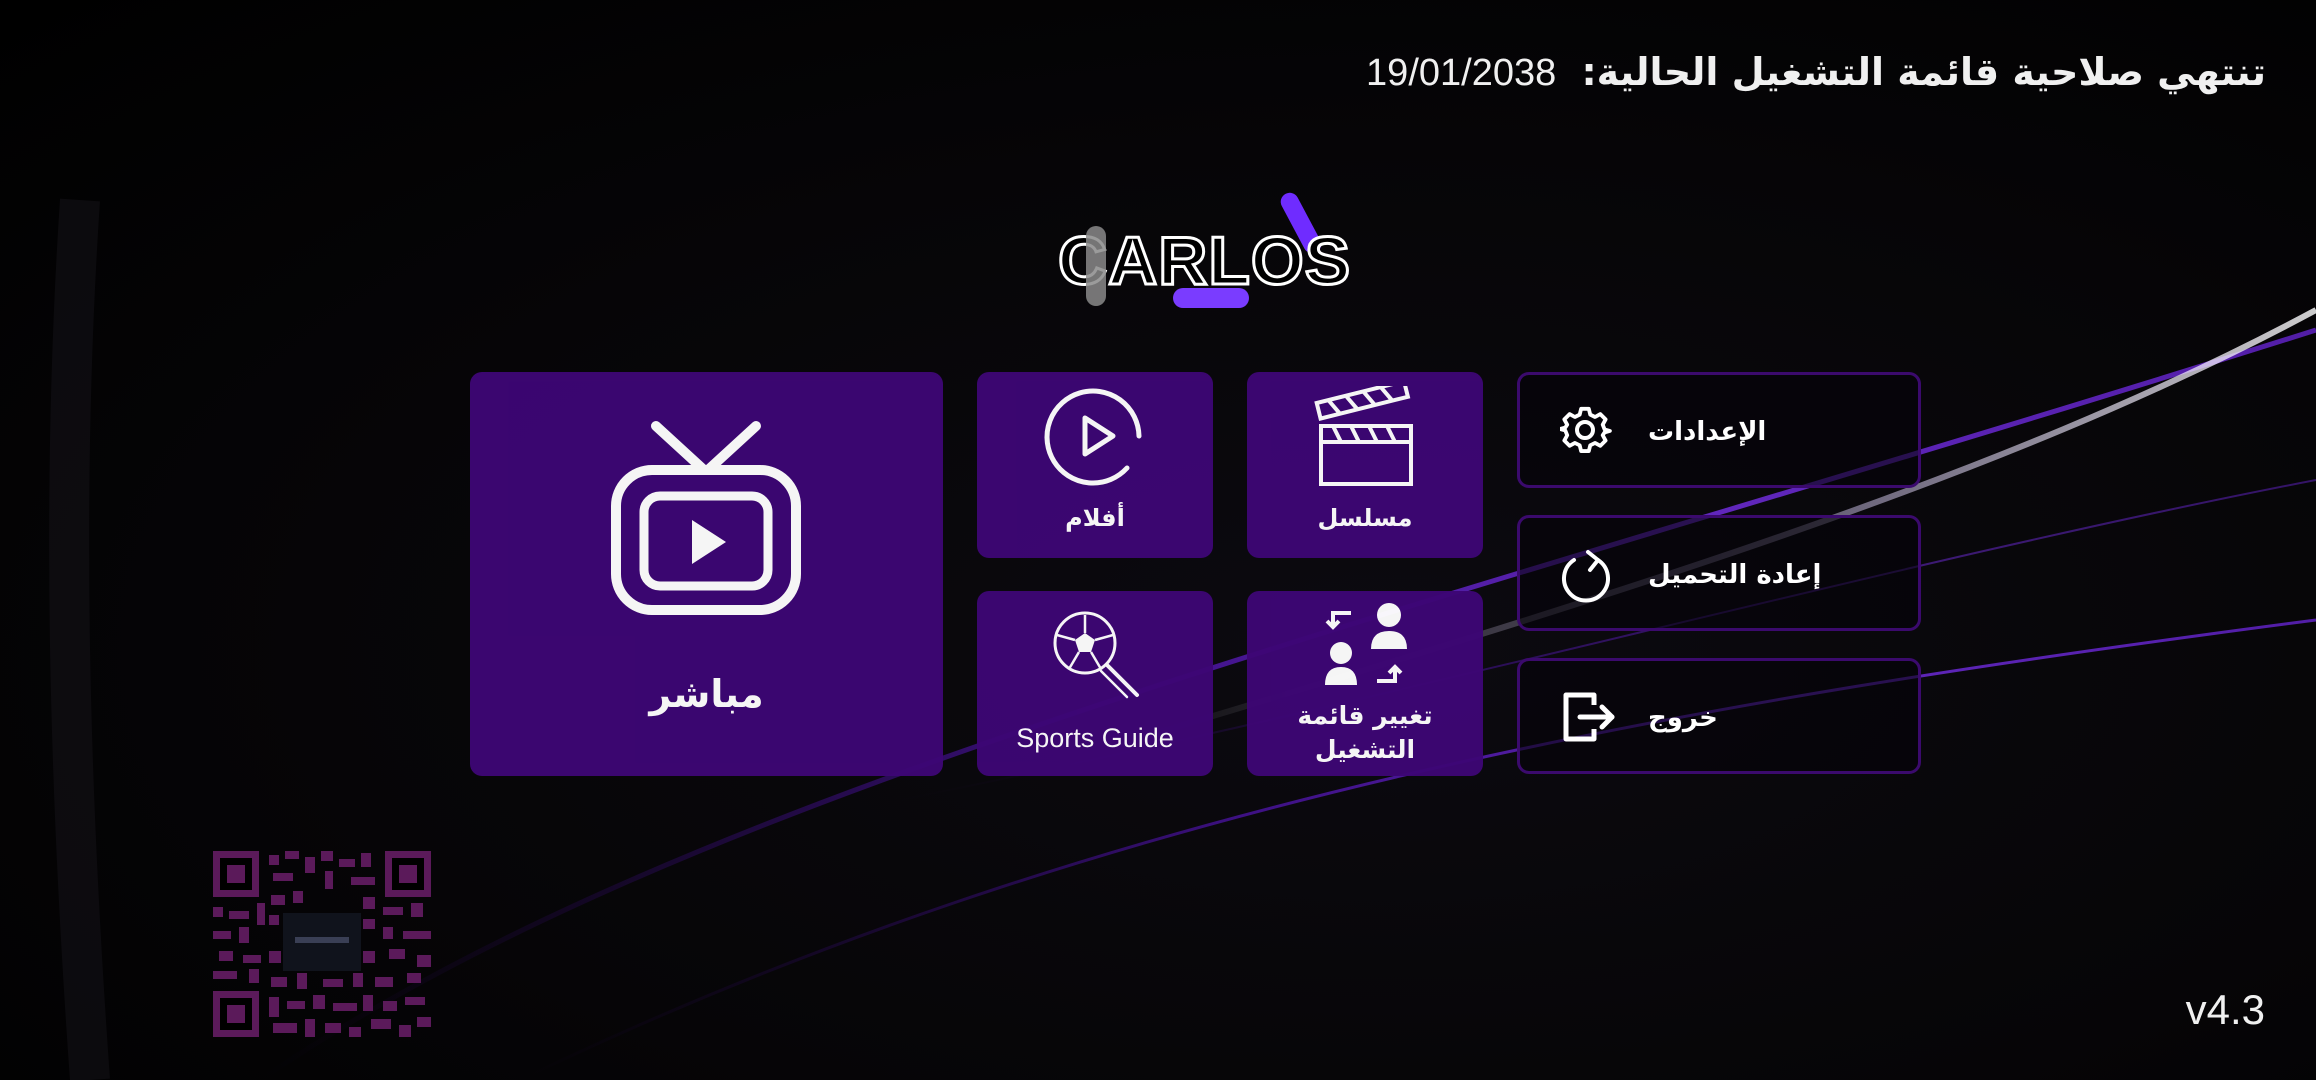  What do you see at coordinates (1735, 575) in the screenshot?
I see `reload-label: إعادة التحميل` at bounding box center [1735, 575].